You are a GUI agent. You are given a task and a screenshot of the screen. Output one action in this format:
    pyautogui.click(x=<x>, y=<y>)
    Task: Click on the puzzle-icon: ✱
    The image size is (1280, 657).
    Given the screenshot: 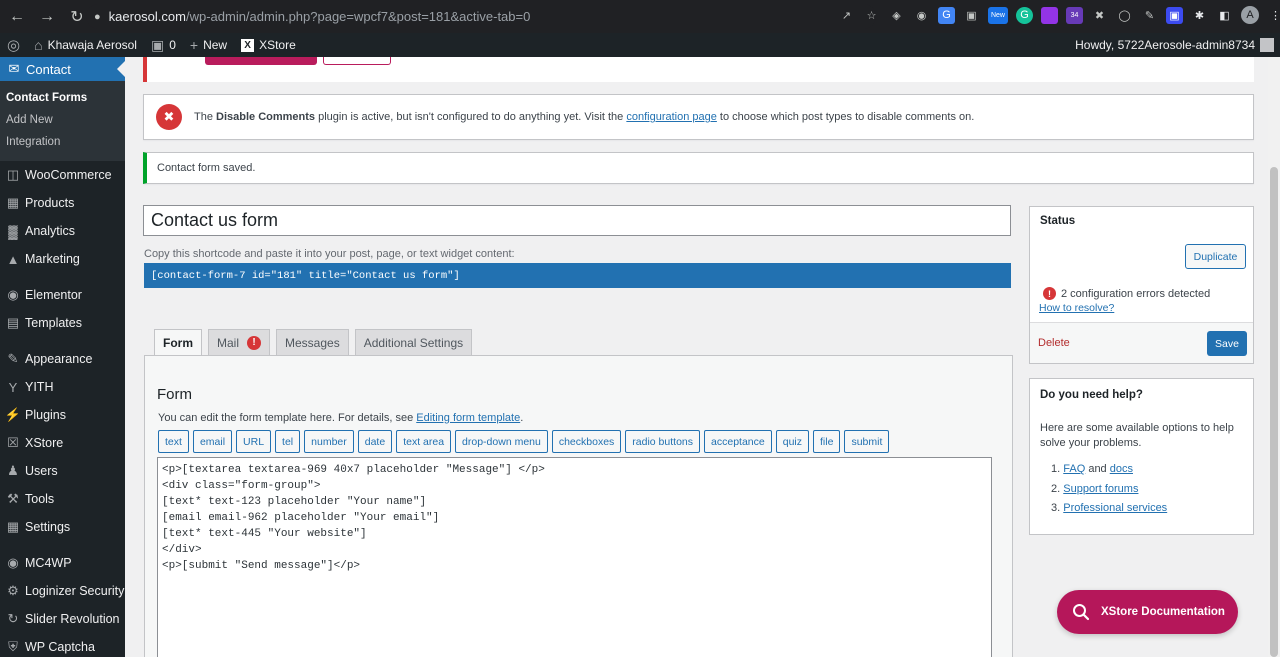 What is the action you would take?
    pyautogui.click(x=1199, y=15)
    